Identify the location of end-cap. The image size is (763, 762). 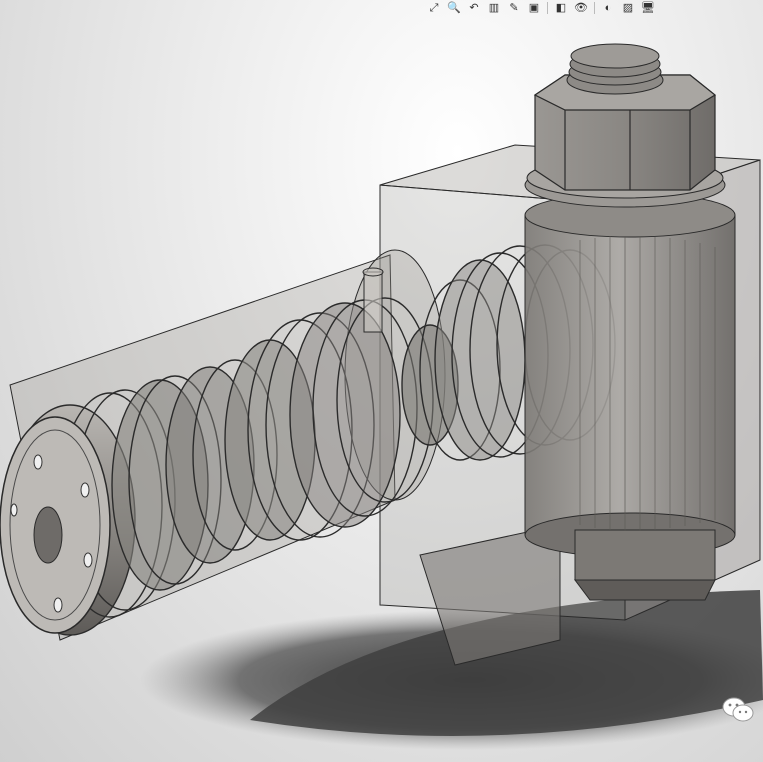
(55, 525).